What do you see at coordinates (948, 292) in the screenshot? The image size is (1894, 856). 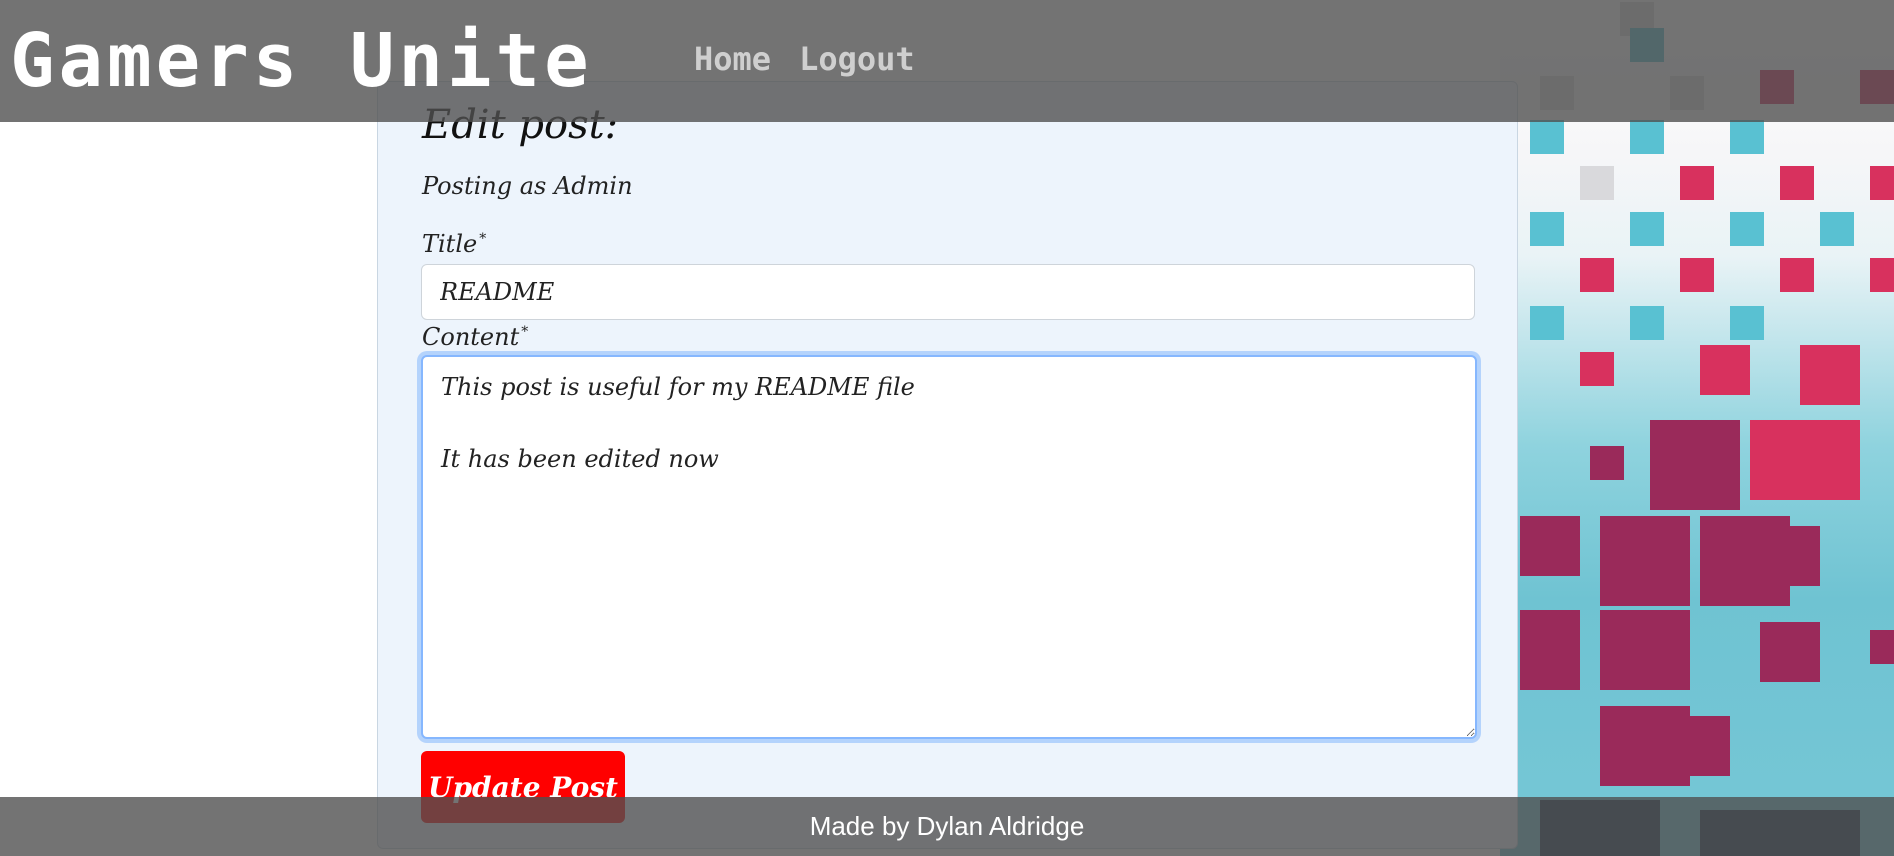 I see `title-input` at bounding box center [948, 292].